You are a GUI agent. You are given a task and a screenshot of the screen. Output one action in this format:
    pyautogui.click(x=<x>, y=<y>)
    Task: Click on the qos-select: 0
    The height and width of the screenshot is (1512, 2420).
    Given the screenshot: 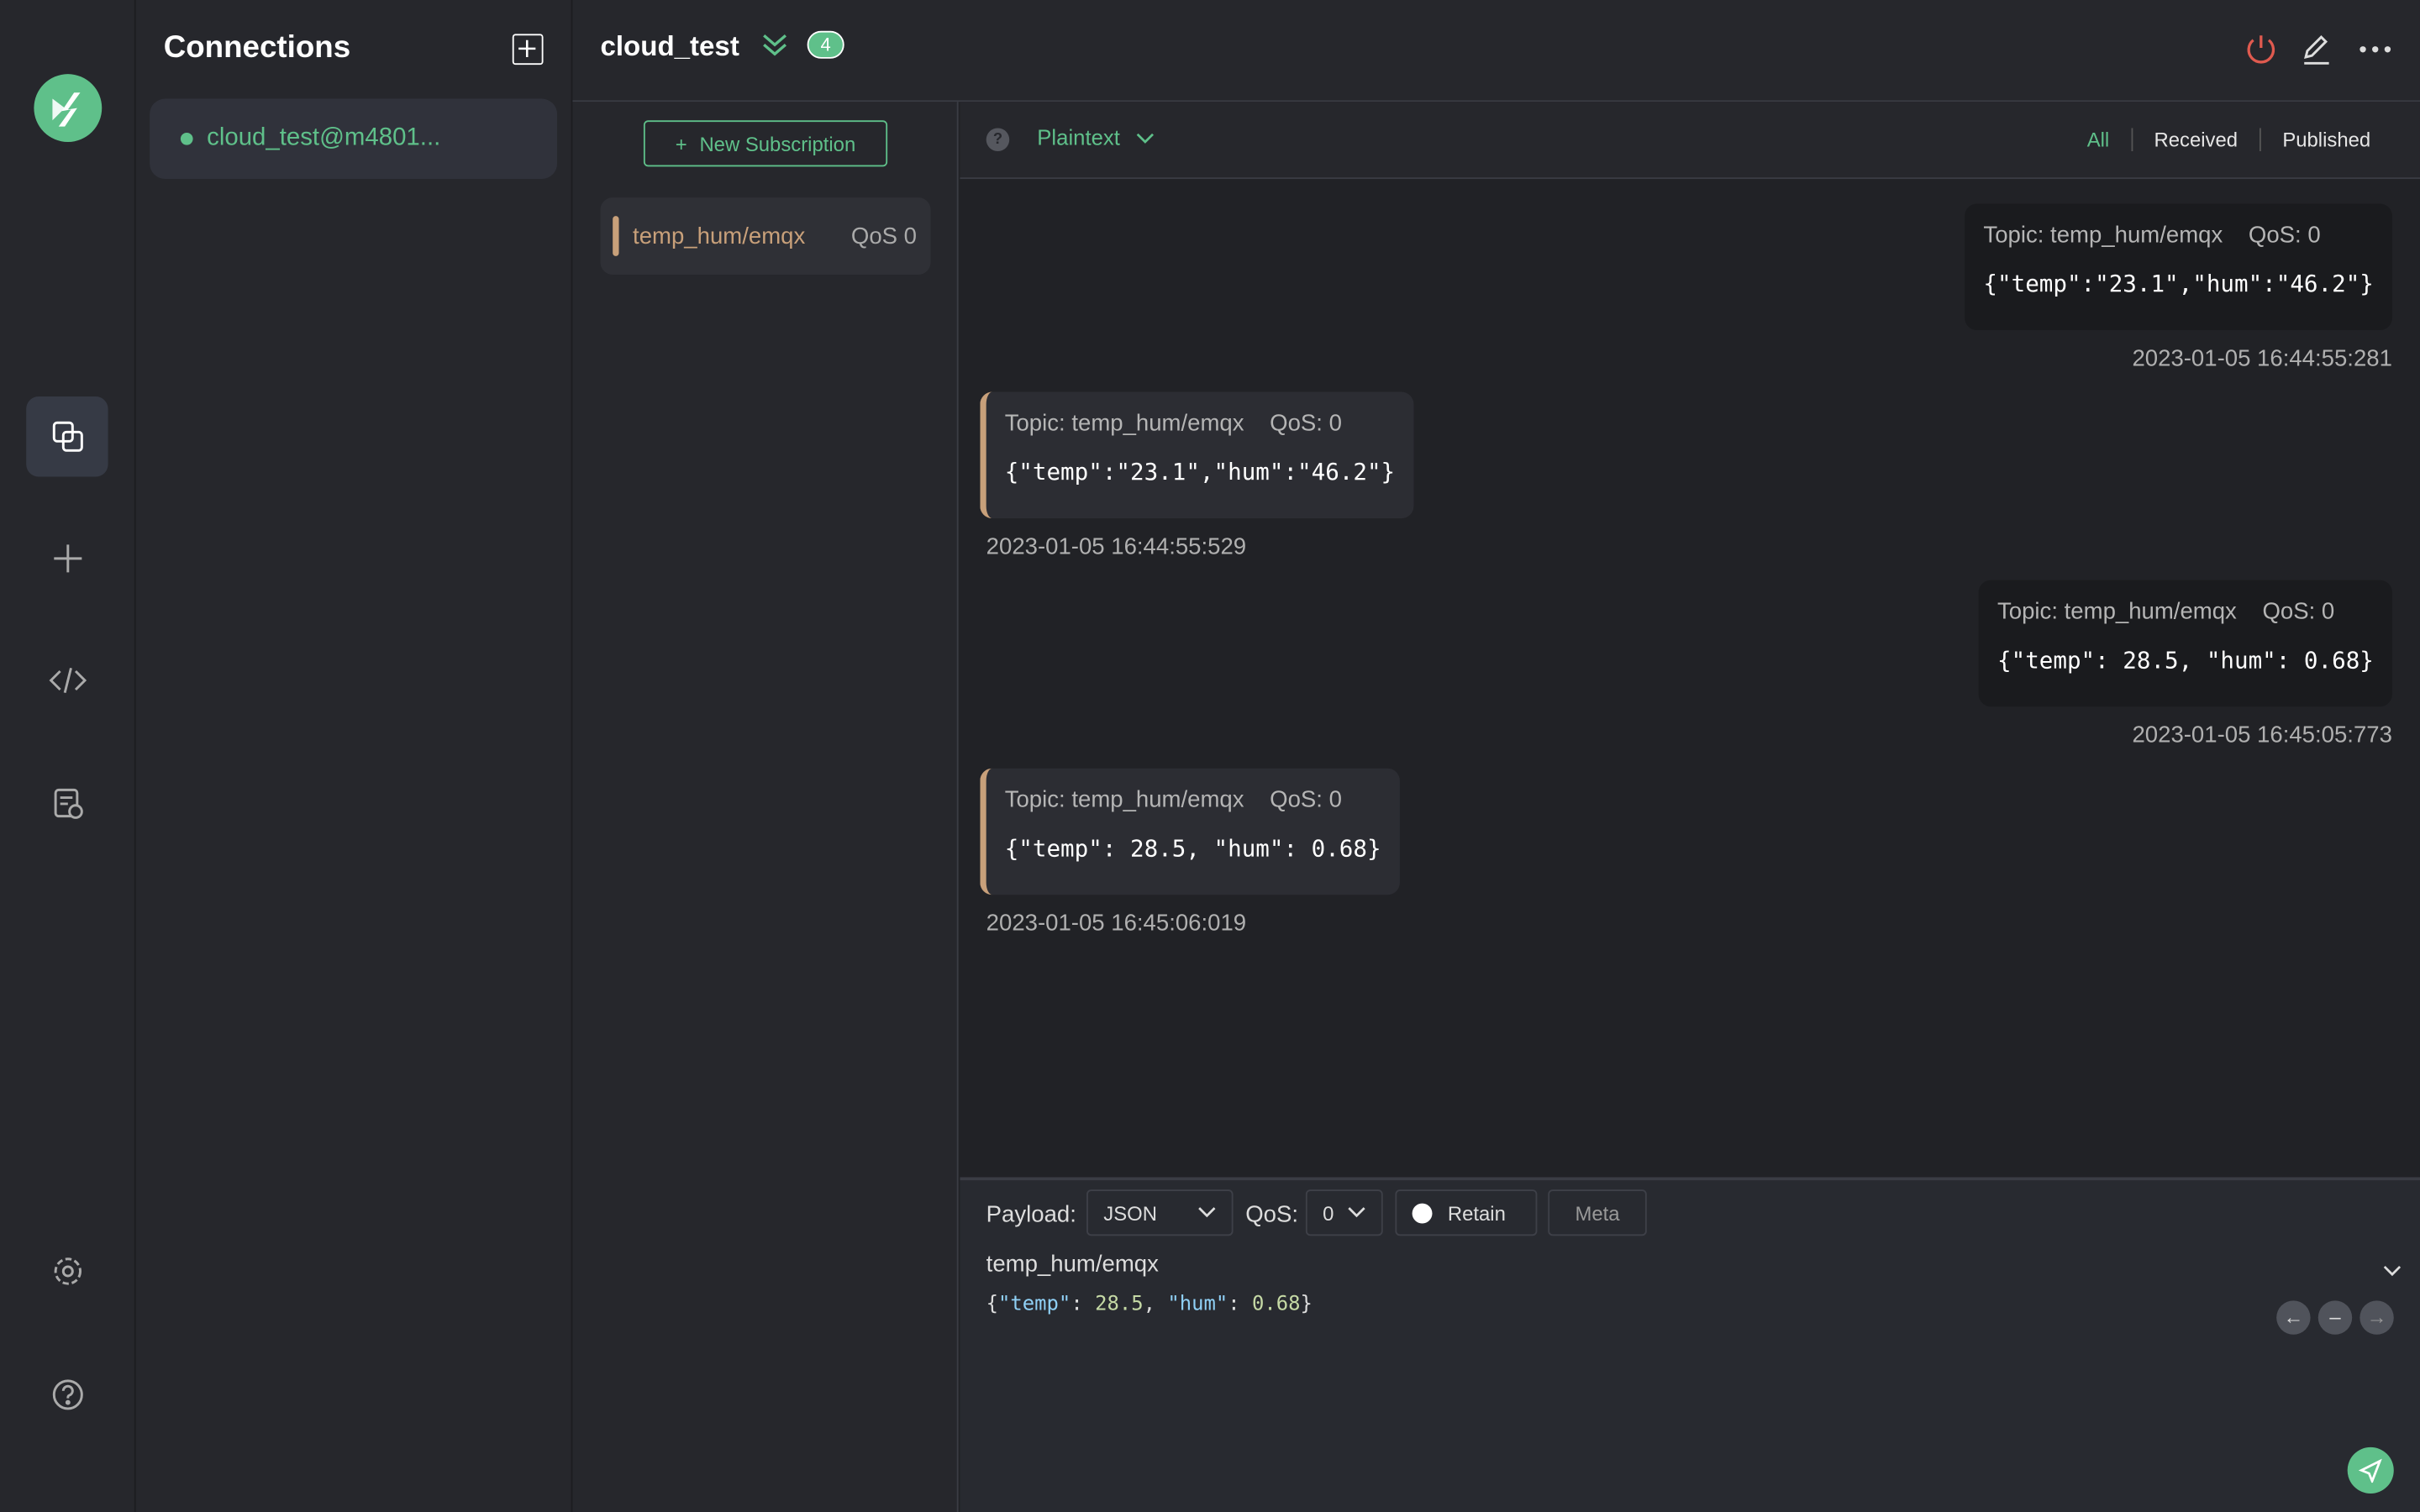 What is the action you would take?
    pyautogui.click(x=1344, y=1212)
    